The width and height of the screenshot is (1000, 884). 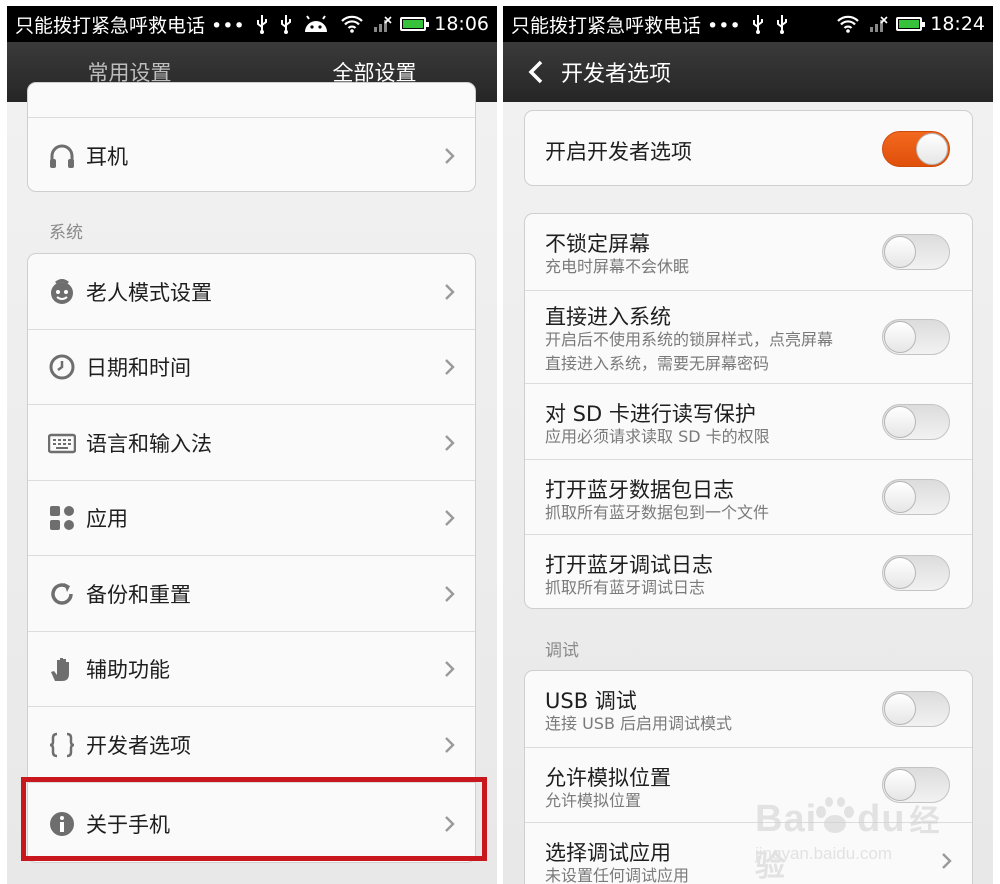 What do you see at coordinates (62, 156) in the screenshot?
I see `headphones-icon` at bounding box center [62, 156].